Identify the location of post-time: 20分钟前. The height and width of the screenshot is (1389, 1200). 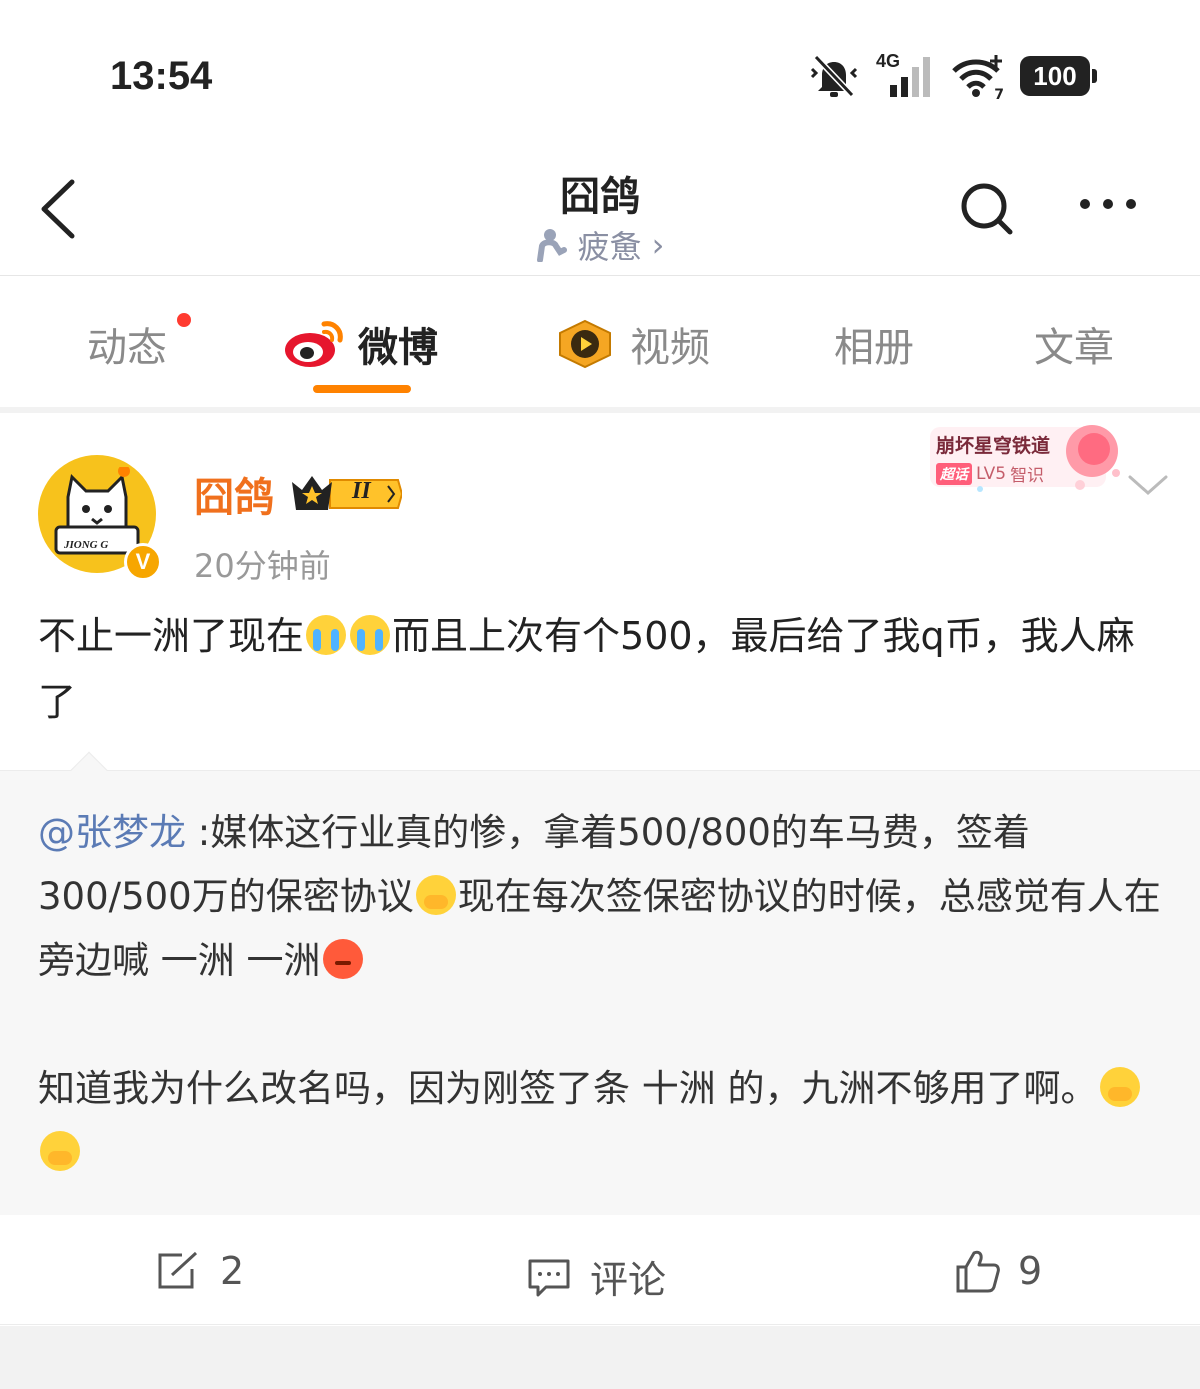
(262, 566).